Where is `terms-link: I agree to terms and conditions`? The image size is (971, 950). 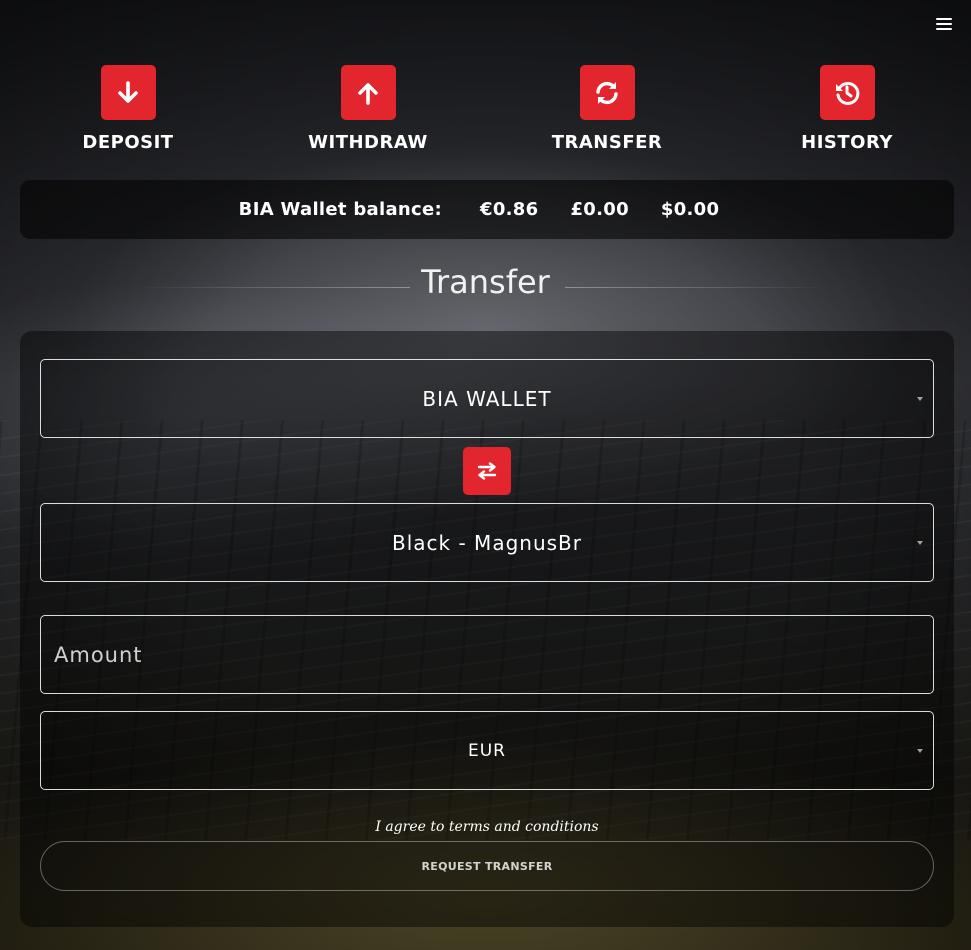 terms-link: I agree to terms and conditions is located at coordinates (487, 827).